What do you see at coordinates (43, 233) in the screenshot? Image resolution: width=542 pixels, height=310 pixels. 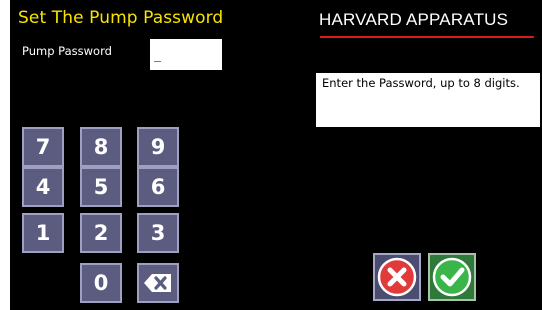 I see `keypad-key-1: 1` at bounding box center [43, 233].